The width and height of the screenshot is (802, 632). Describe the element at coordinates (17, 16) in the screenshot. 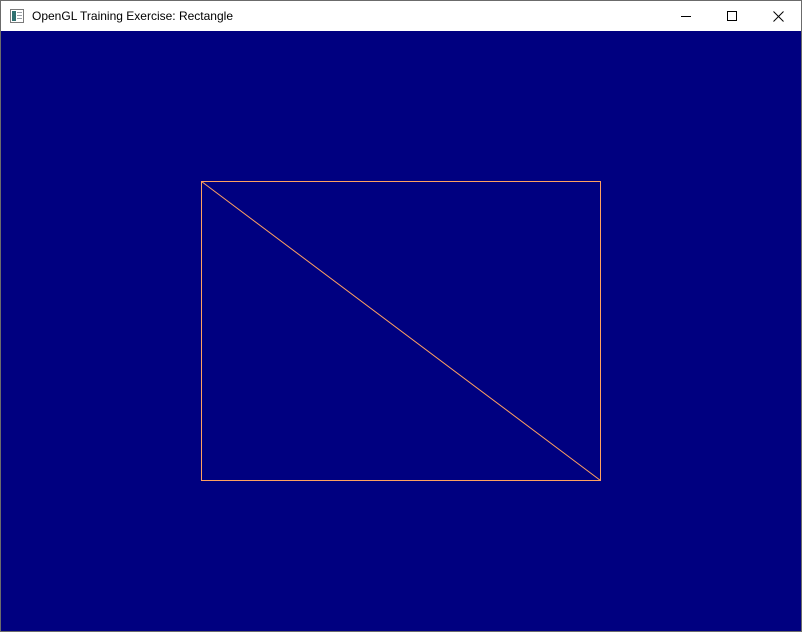

I see `application-window-icon` at that location.